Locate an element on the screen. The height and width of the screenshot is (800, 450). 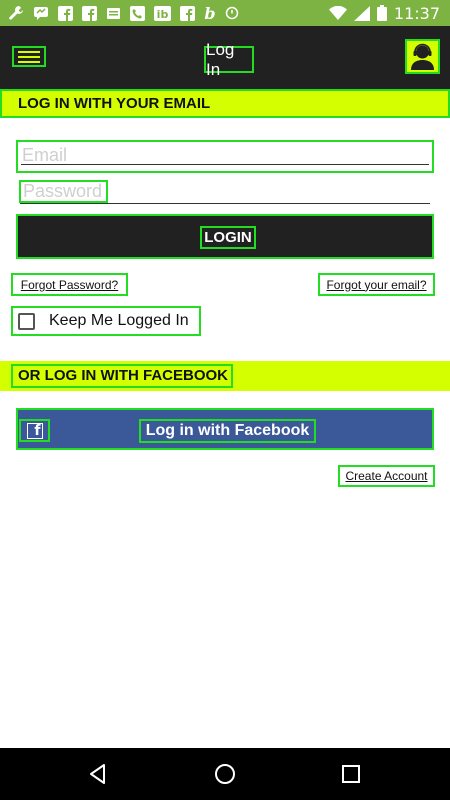
wrench-icon is located at coordinates (16, 13).